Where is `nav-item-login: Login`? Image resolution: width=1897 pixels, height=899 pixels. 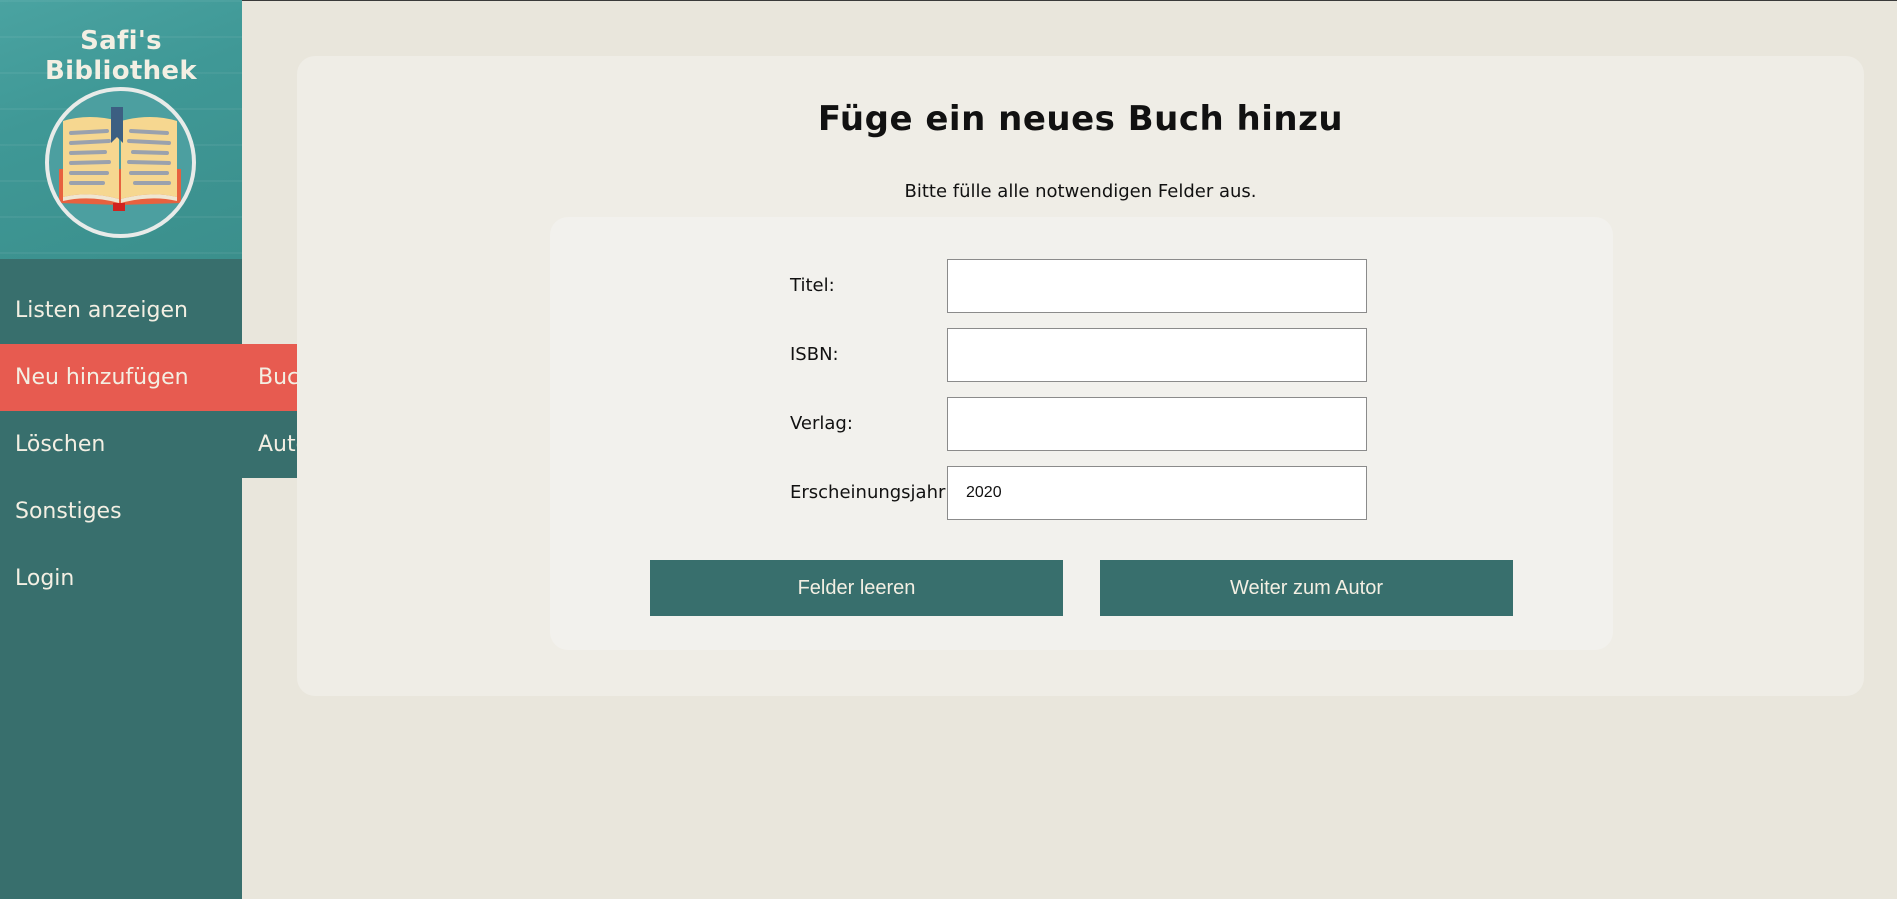
nav-item-login: Login is located at coordinates (121, 578).